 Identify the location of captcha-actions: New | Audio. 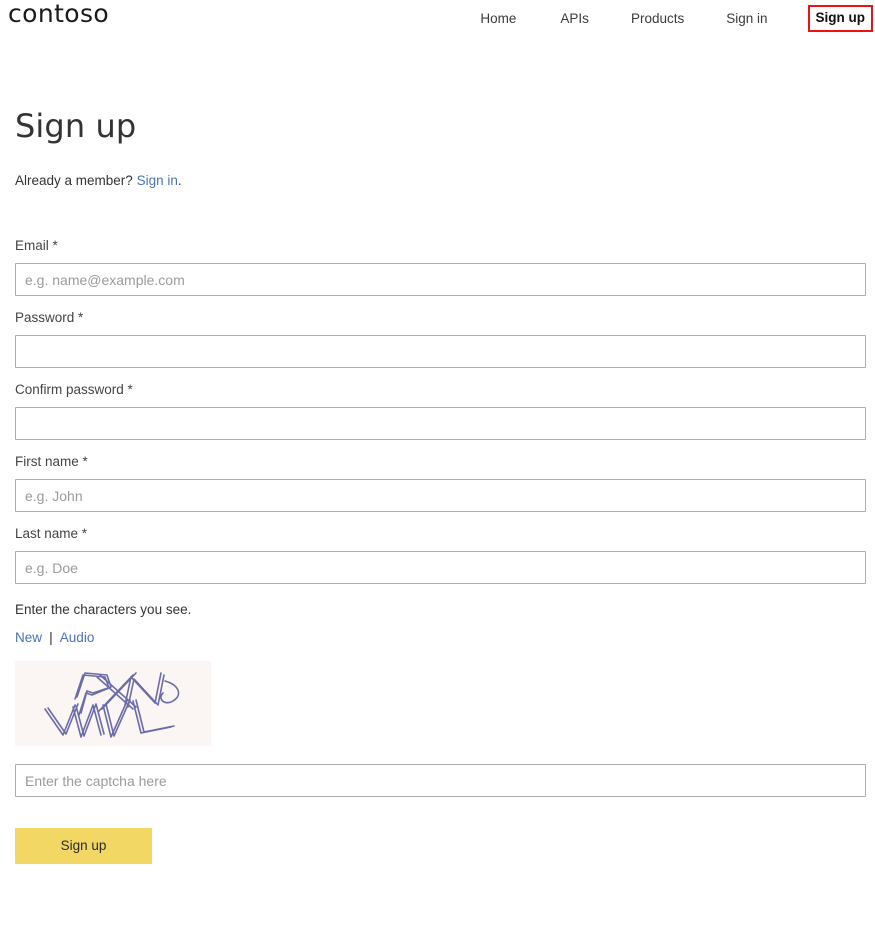
(440, 638).